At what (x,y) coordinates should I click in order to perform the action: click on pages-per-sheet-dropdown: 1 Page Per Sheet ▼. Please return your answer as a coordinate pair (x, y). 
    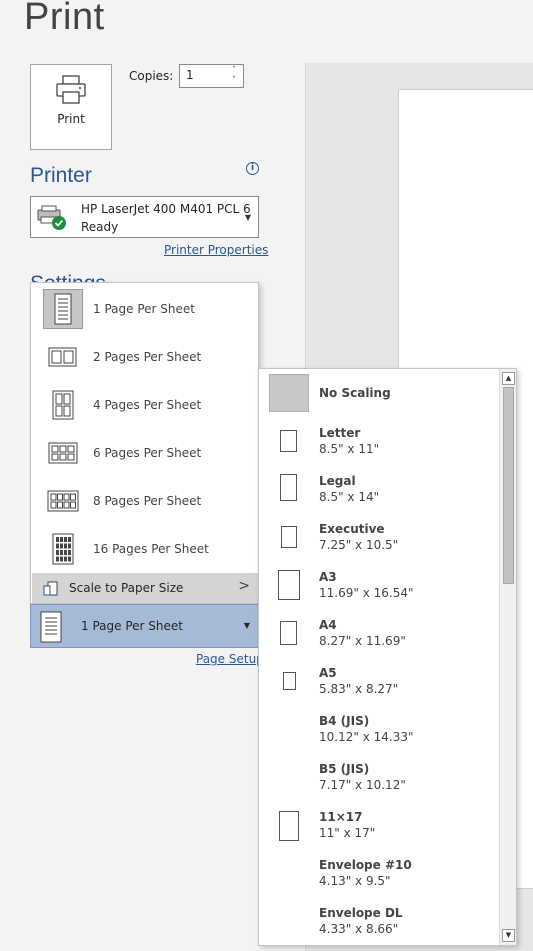
    Looking at the image, I should click on (144, 626).